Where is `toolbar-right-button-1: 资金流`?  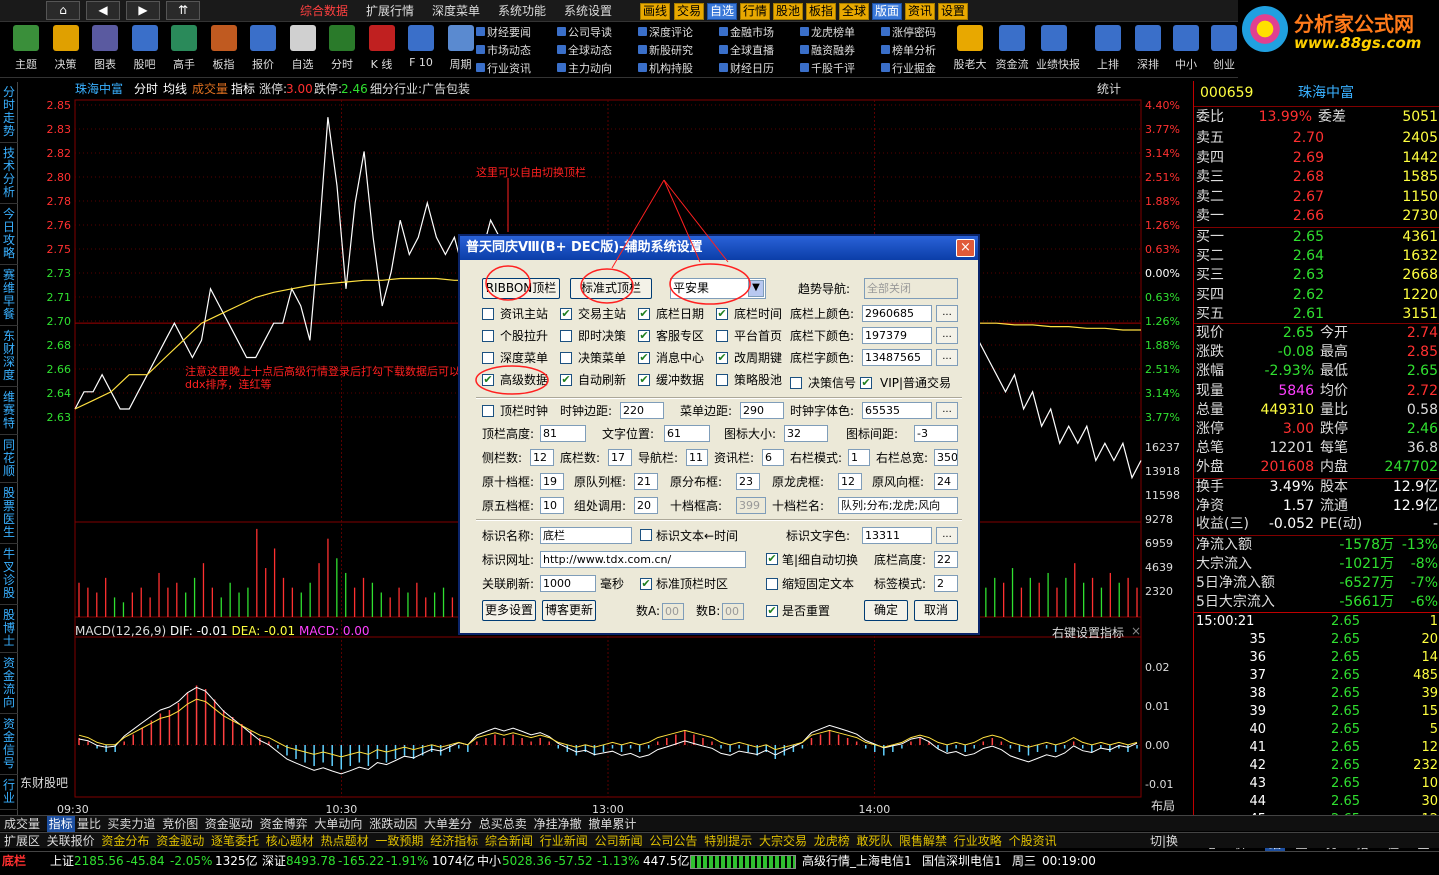 toolbar-right-button-1: 资金流 is located at coordinates (1012, 50).